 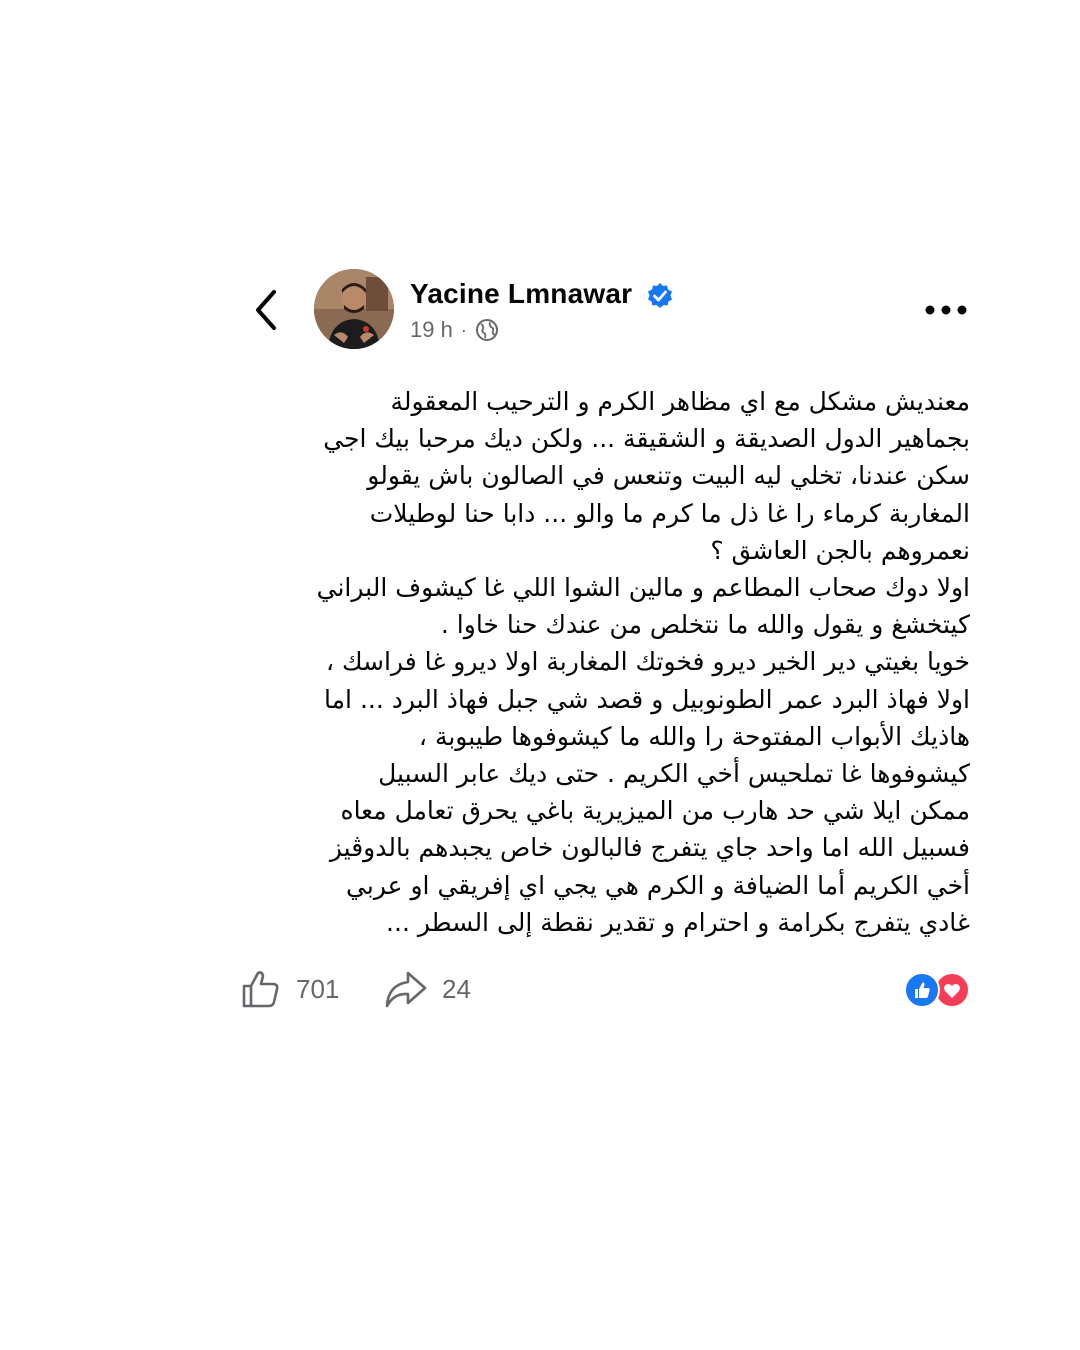 What do you see at coordinates (922, 990) in the screenshot?
I see `like-reaction-icon` at bounding box center [922, 990].